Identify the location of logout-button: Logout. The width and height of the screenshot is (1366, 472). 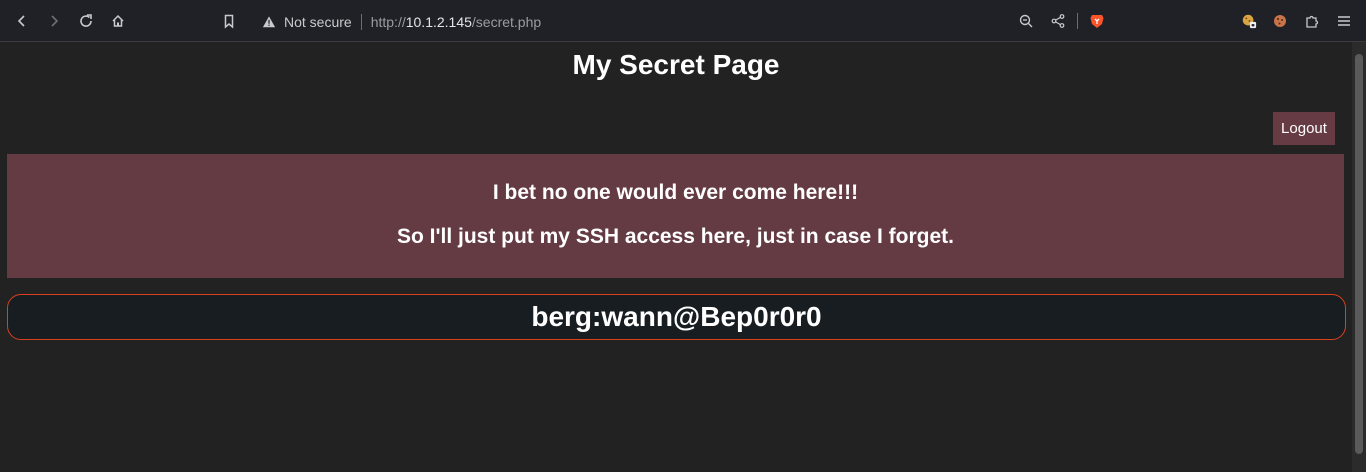
(1304, 128).